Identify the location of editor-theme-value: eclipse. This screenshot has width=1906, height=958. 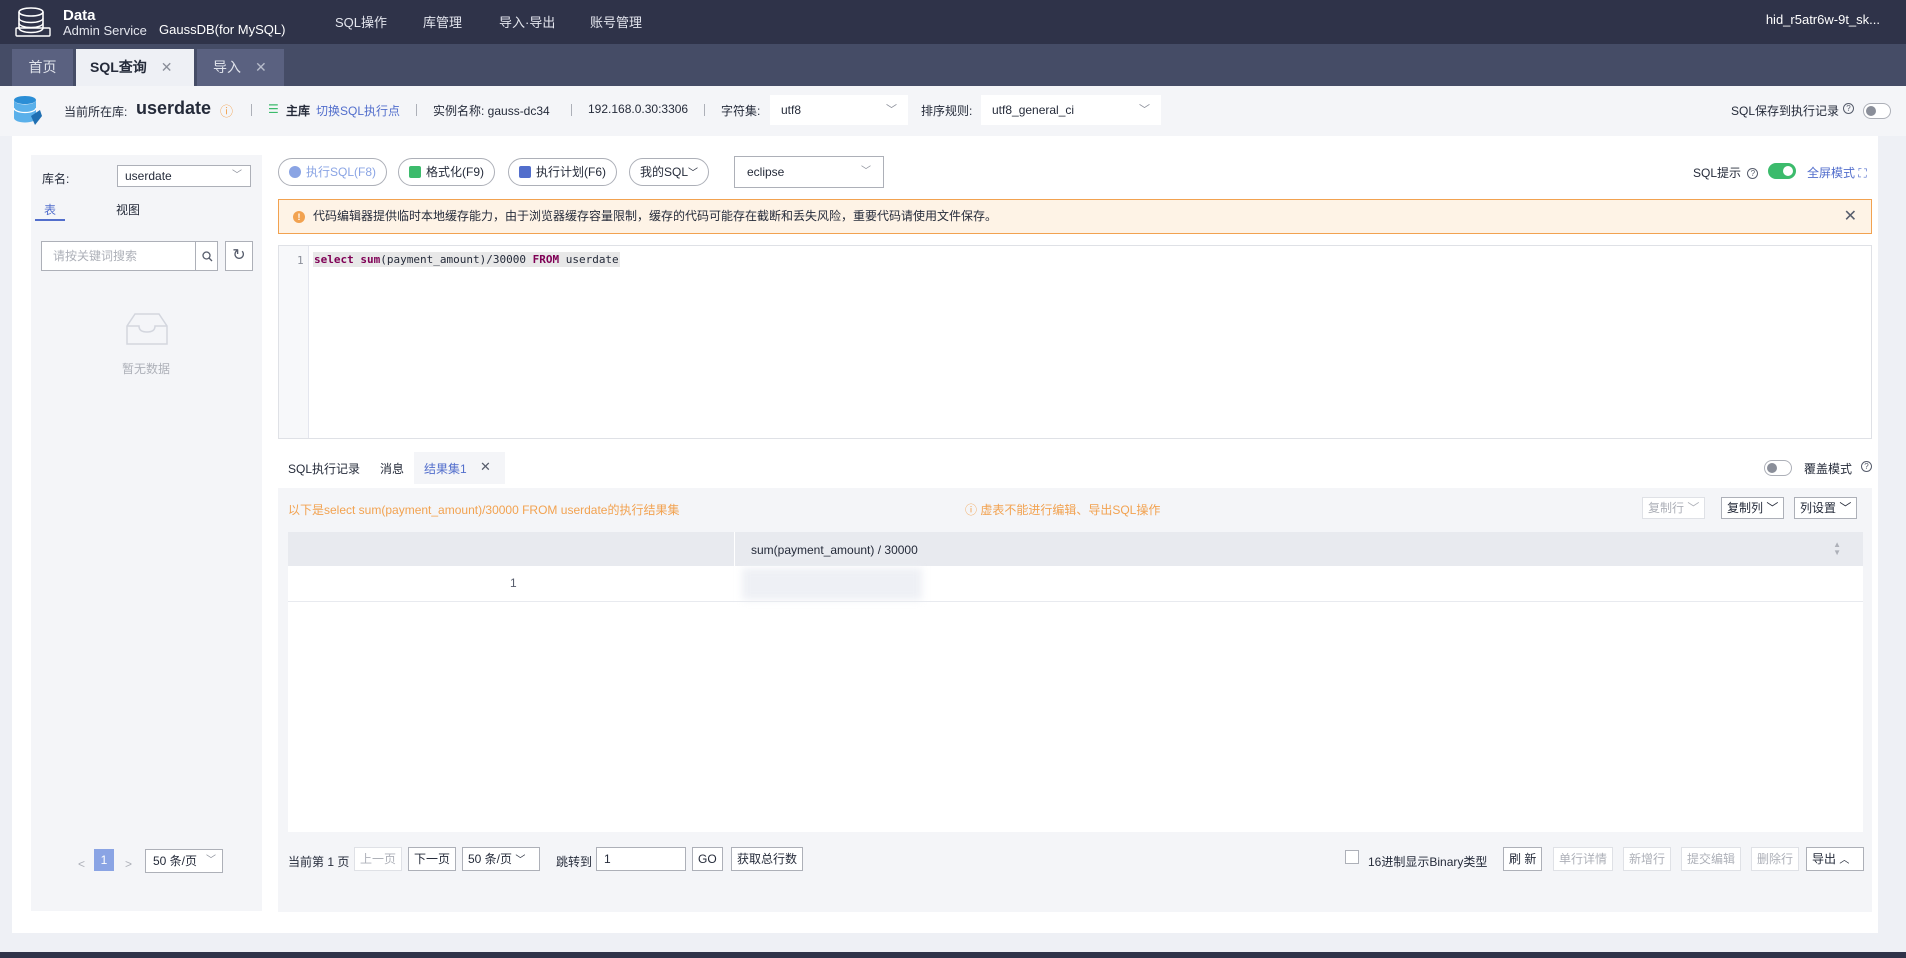
(766, 172).